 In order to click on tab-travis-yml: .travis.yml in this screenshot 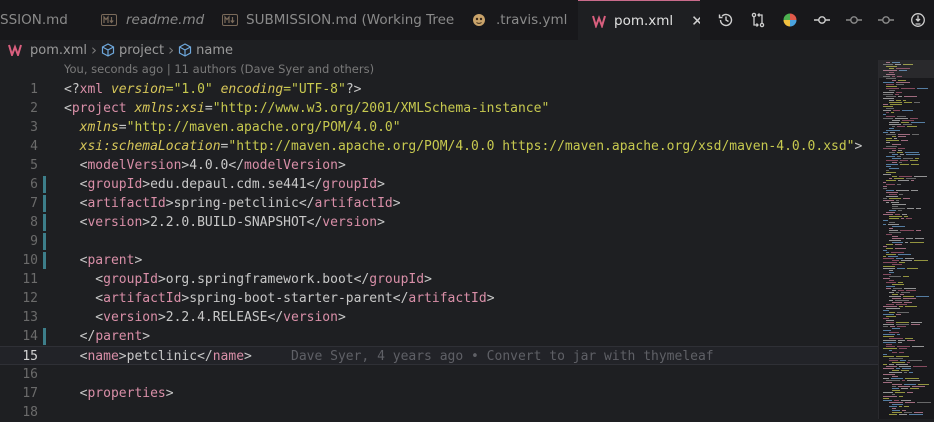, I will do `click(516, 20)`.